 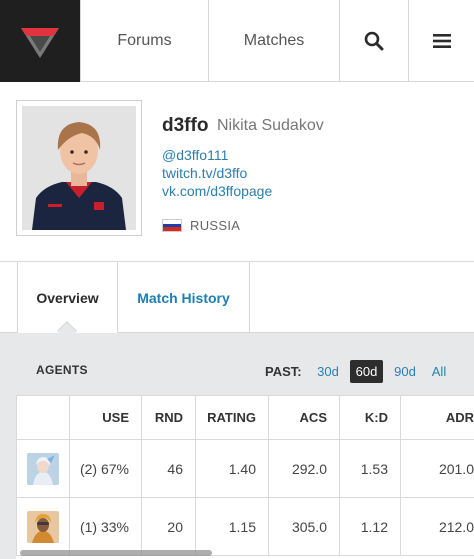 I want to click on period-90d-button: 90d, so click(x=405, y=371).